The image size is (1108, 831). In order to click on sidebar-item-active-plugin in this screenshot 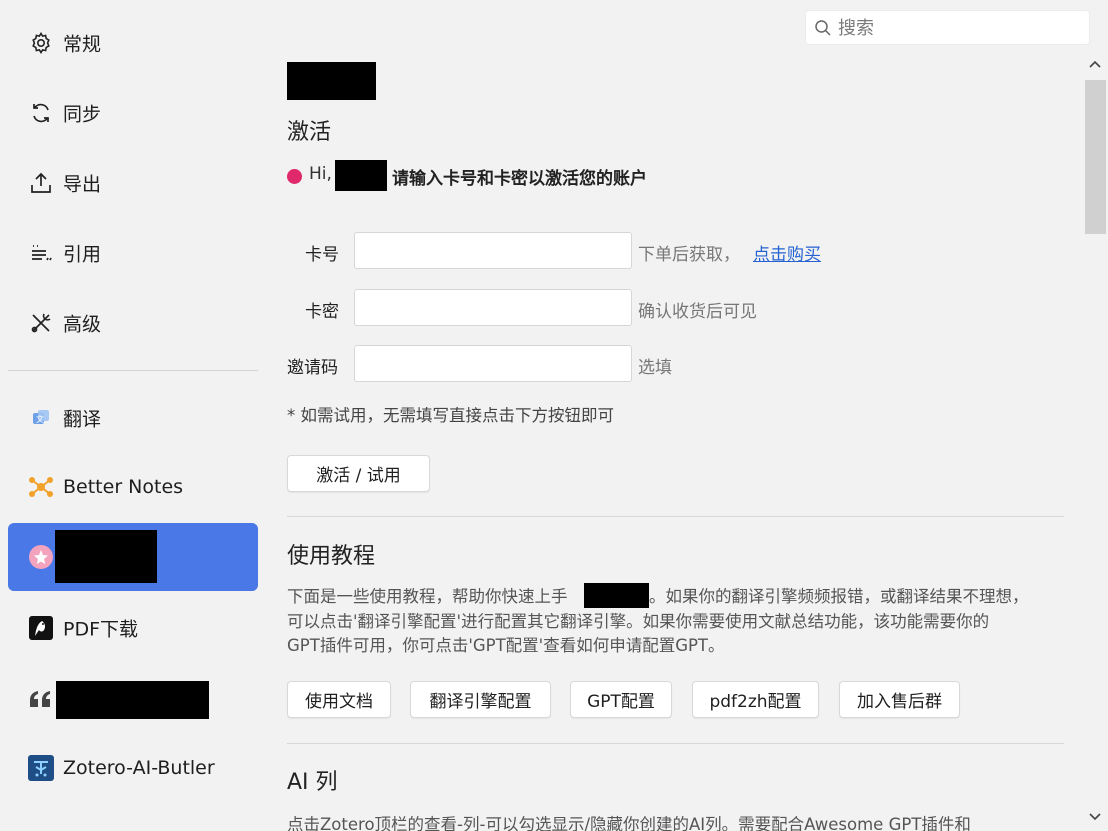, I will do `click(133, 557)`.